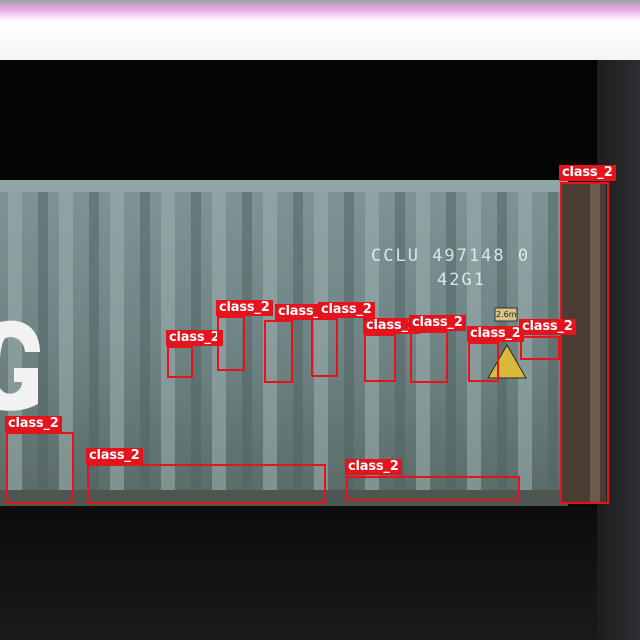 This screenshot has height=640, width=640. Describe the element at coordinates (461, 280) in the screenshot. I see `container-type-code: 42G1` at that location.